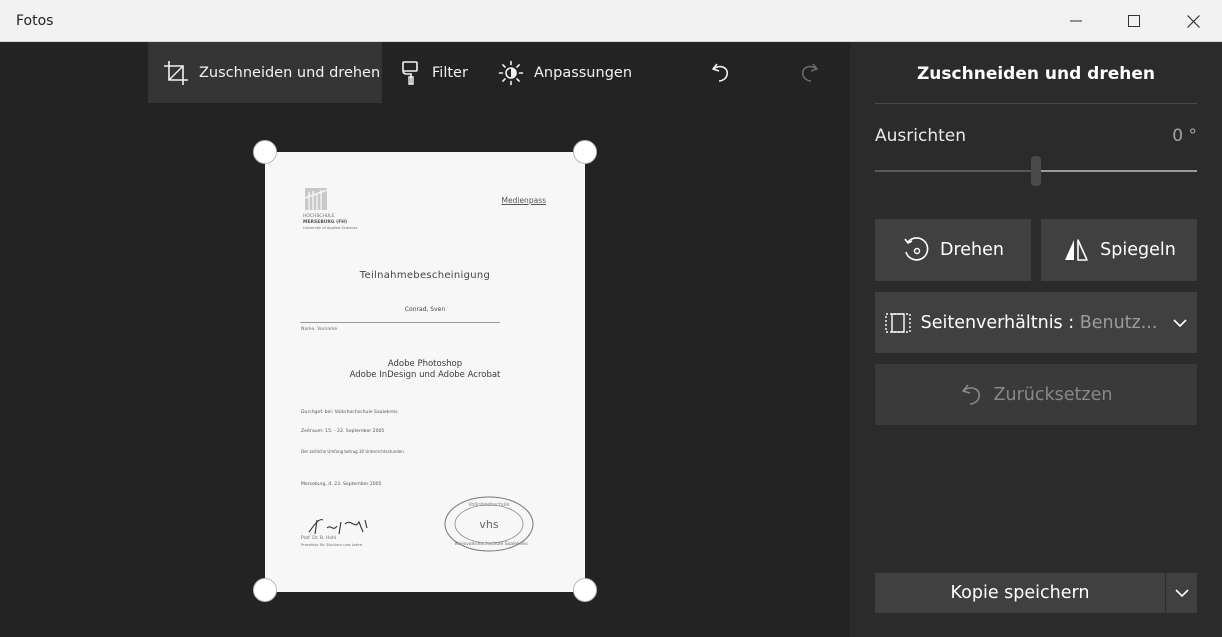  What do you see at coordinates (325, 222) in the screenshot?
I see `logo-line-2: MERSEBURG (FH)` at bounding box center [325, 222].